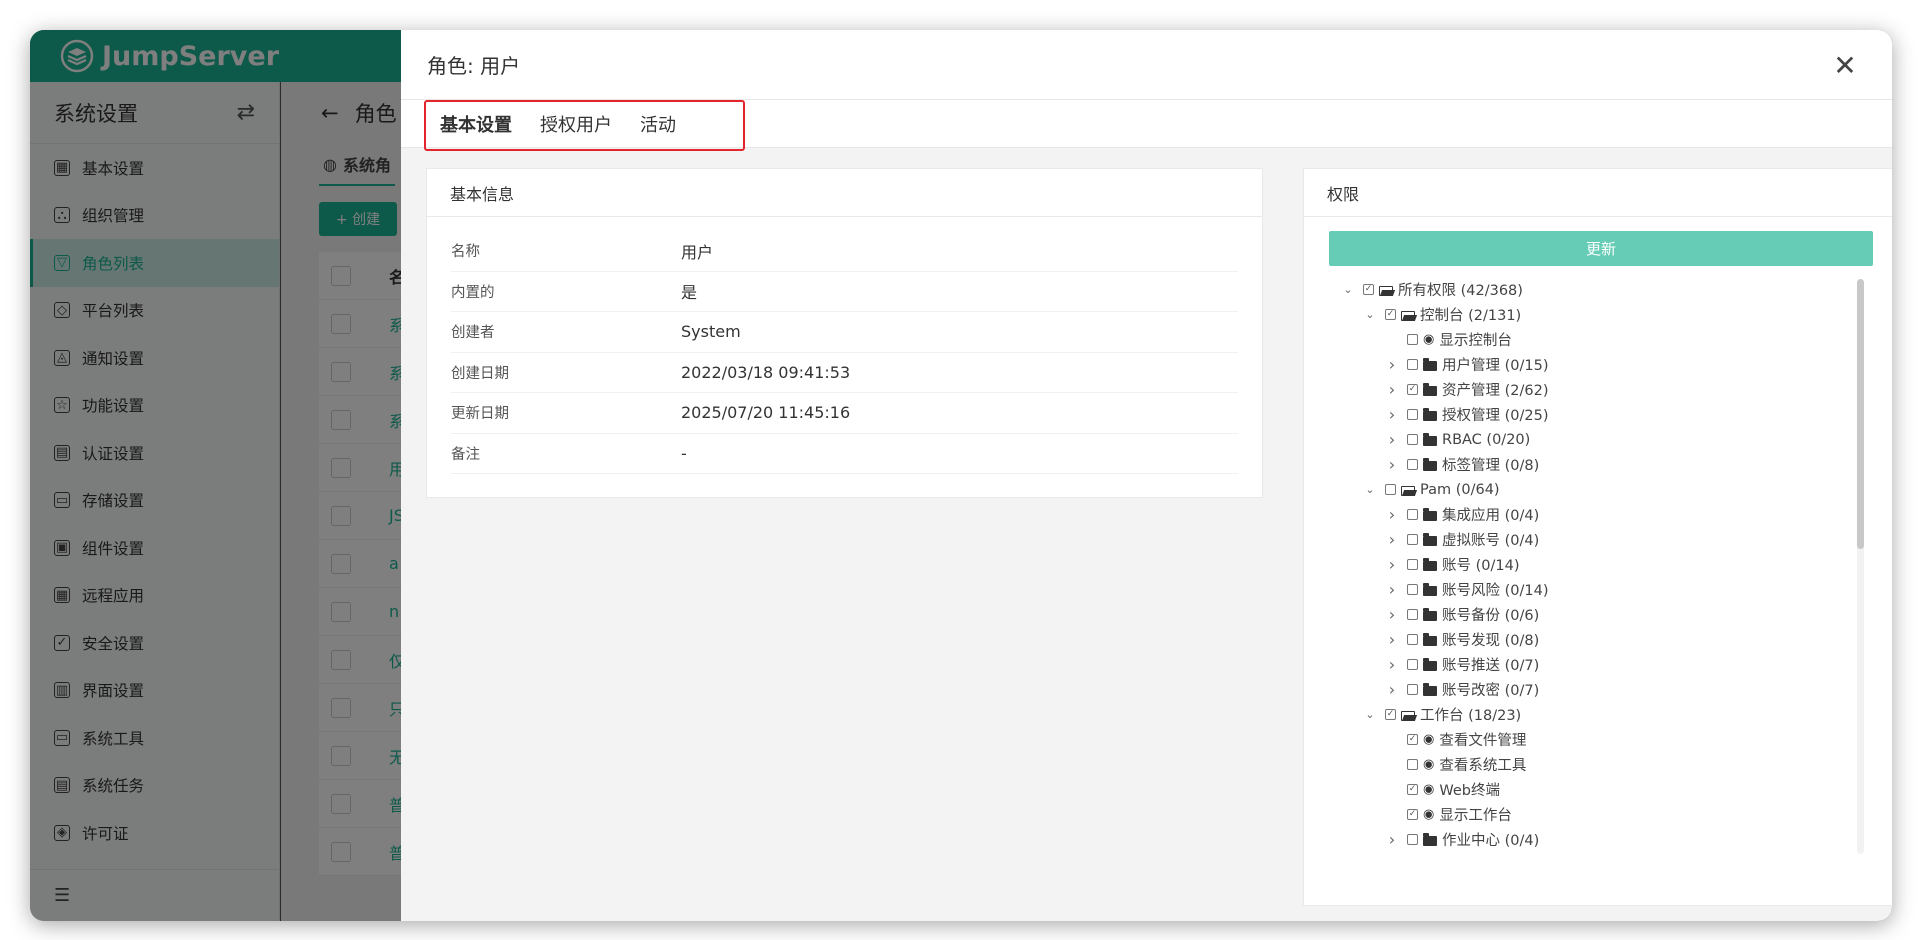 This screenshot has height=940, width=1920. What do you see at coordinates (1596, 364) in the screenshot?
I see `tree-node: › 用户管理 (0/15)` at bounding box center [1596, 364].